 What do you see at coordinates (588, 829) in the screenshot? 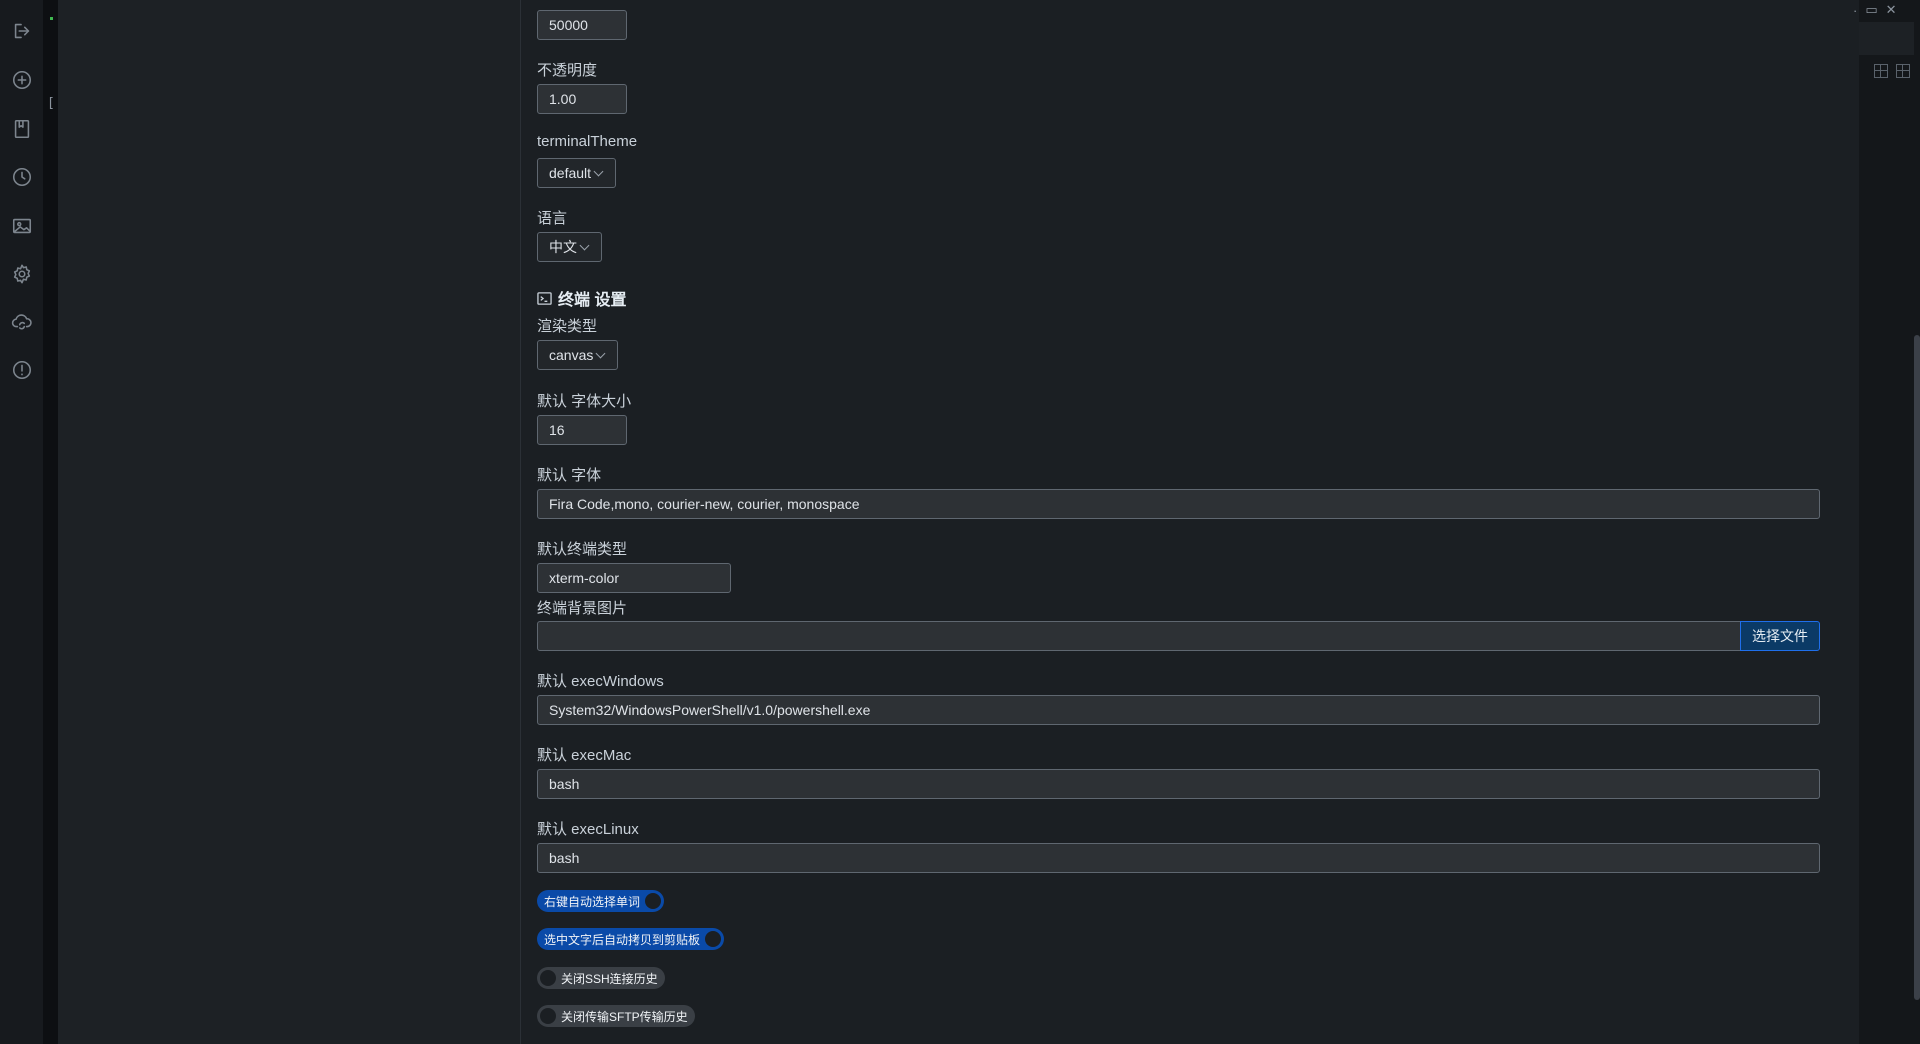
I see `exec-linux-label: 默认 execLinux` at bounding box center [588, 829].